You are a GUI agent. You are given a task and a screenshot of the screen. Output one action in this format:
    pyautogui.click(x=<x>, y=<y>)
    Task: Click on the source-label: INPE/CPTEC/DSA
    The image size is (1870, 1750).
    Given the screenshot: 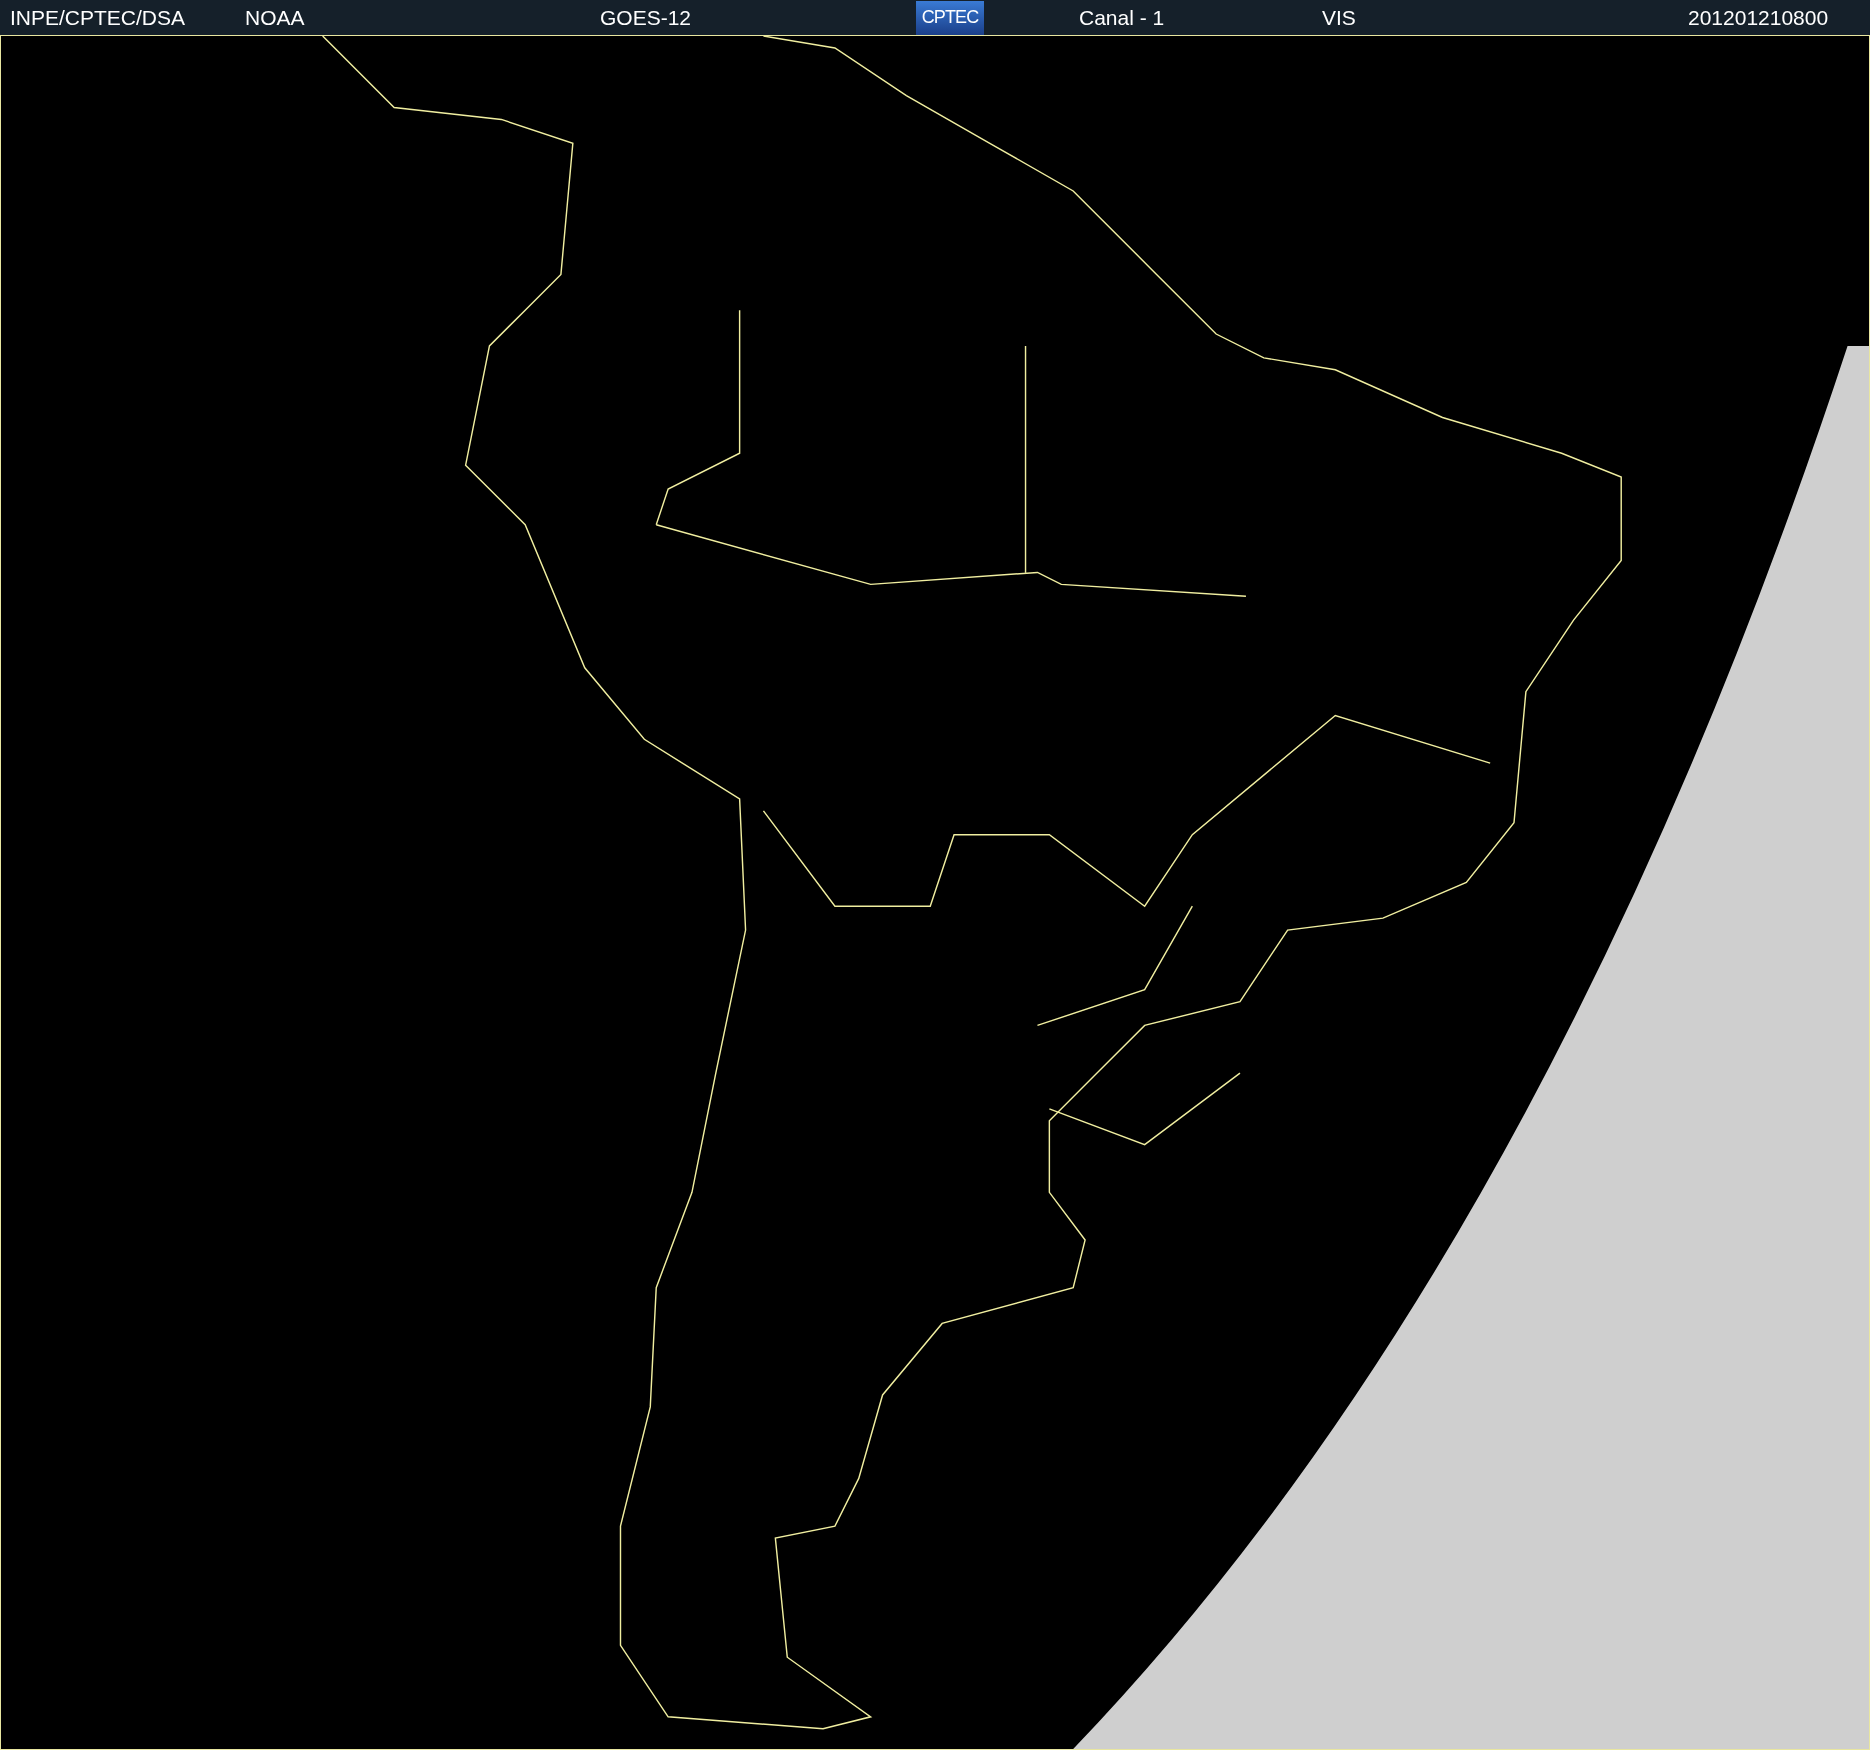 What is the action you would take?
    pyautogui.click(x=98, y=17)
    